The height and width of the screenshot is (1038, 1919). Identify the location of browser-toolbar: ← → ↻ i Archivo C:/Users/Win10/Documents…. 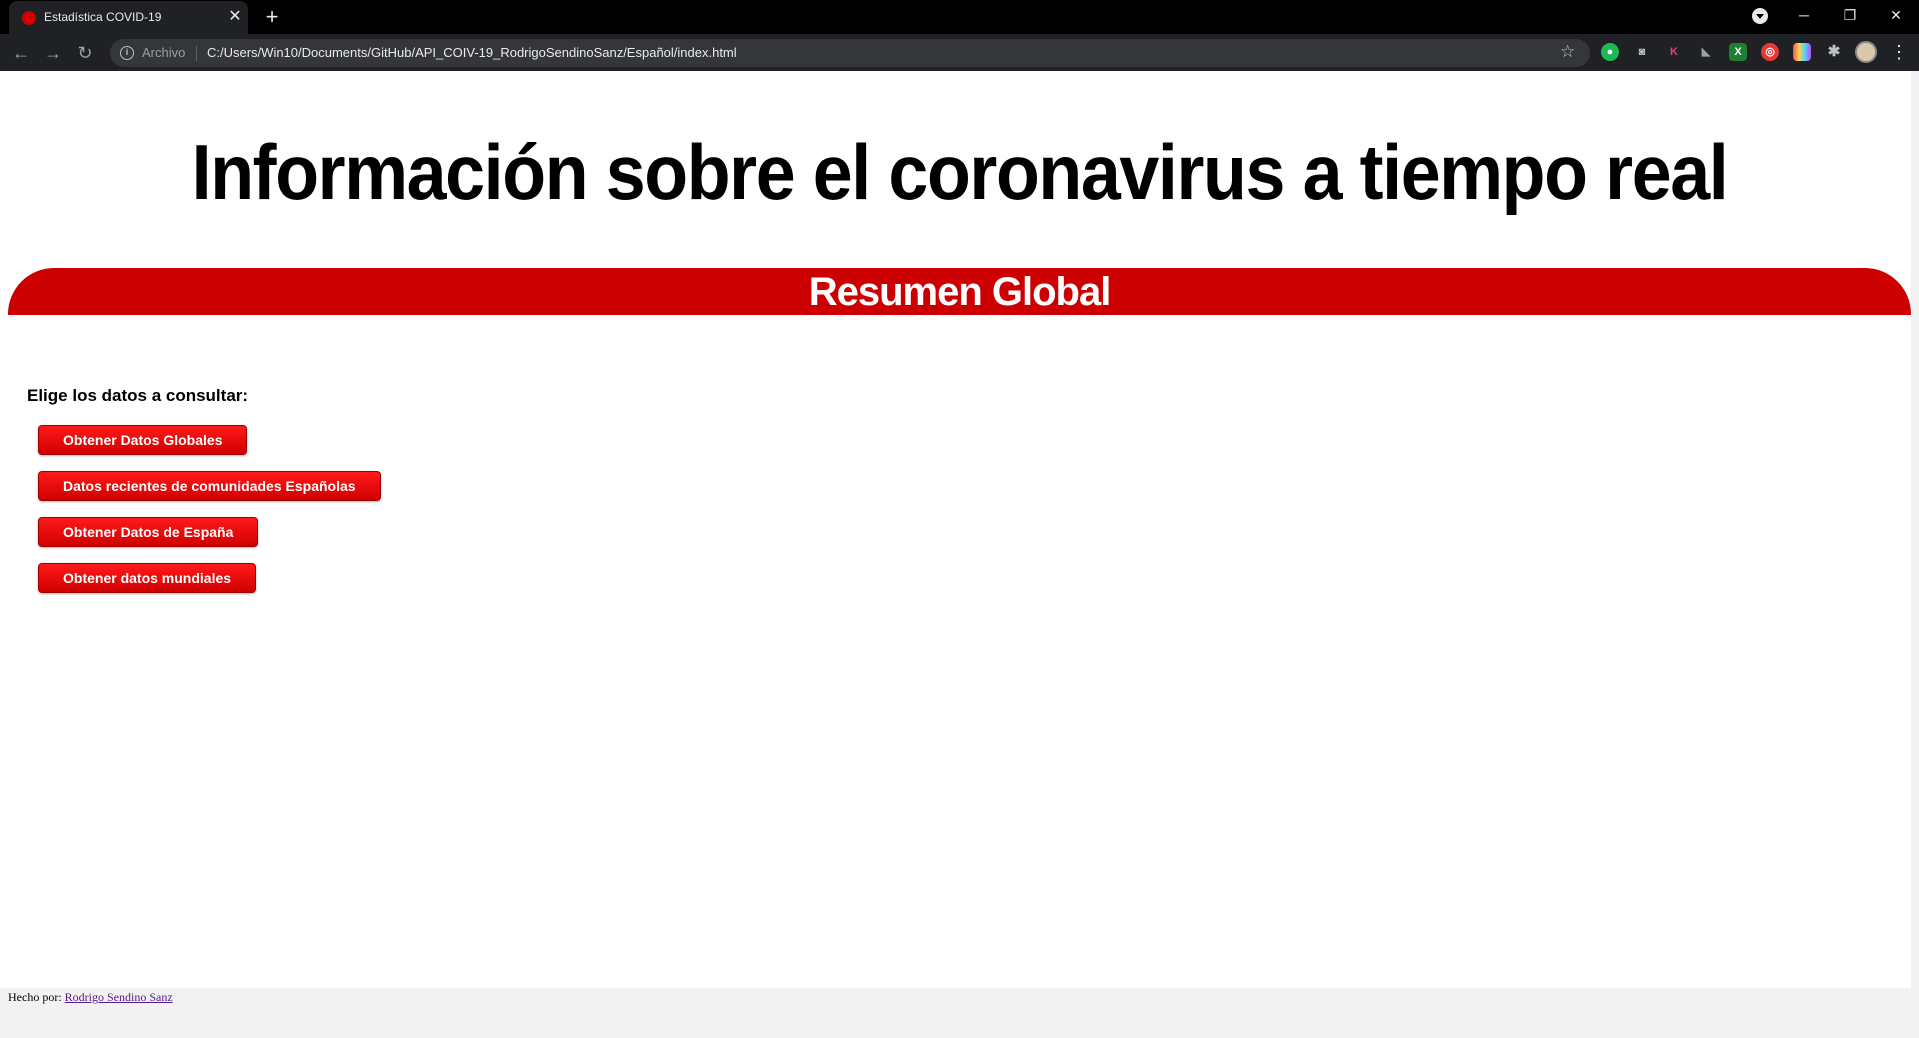
(959, 52).